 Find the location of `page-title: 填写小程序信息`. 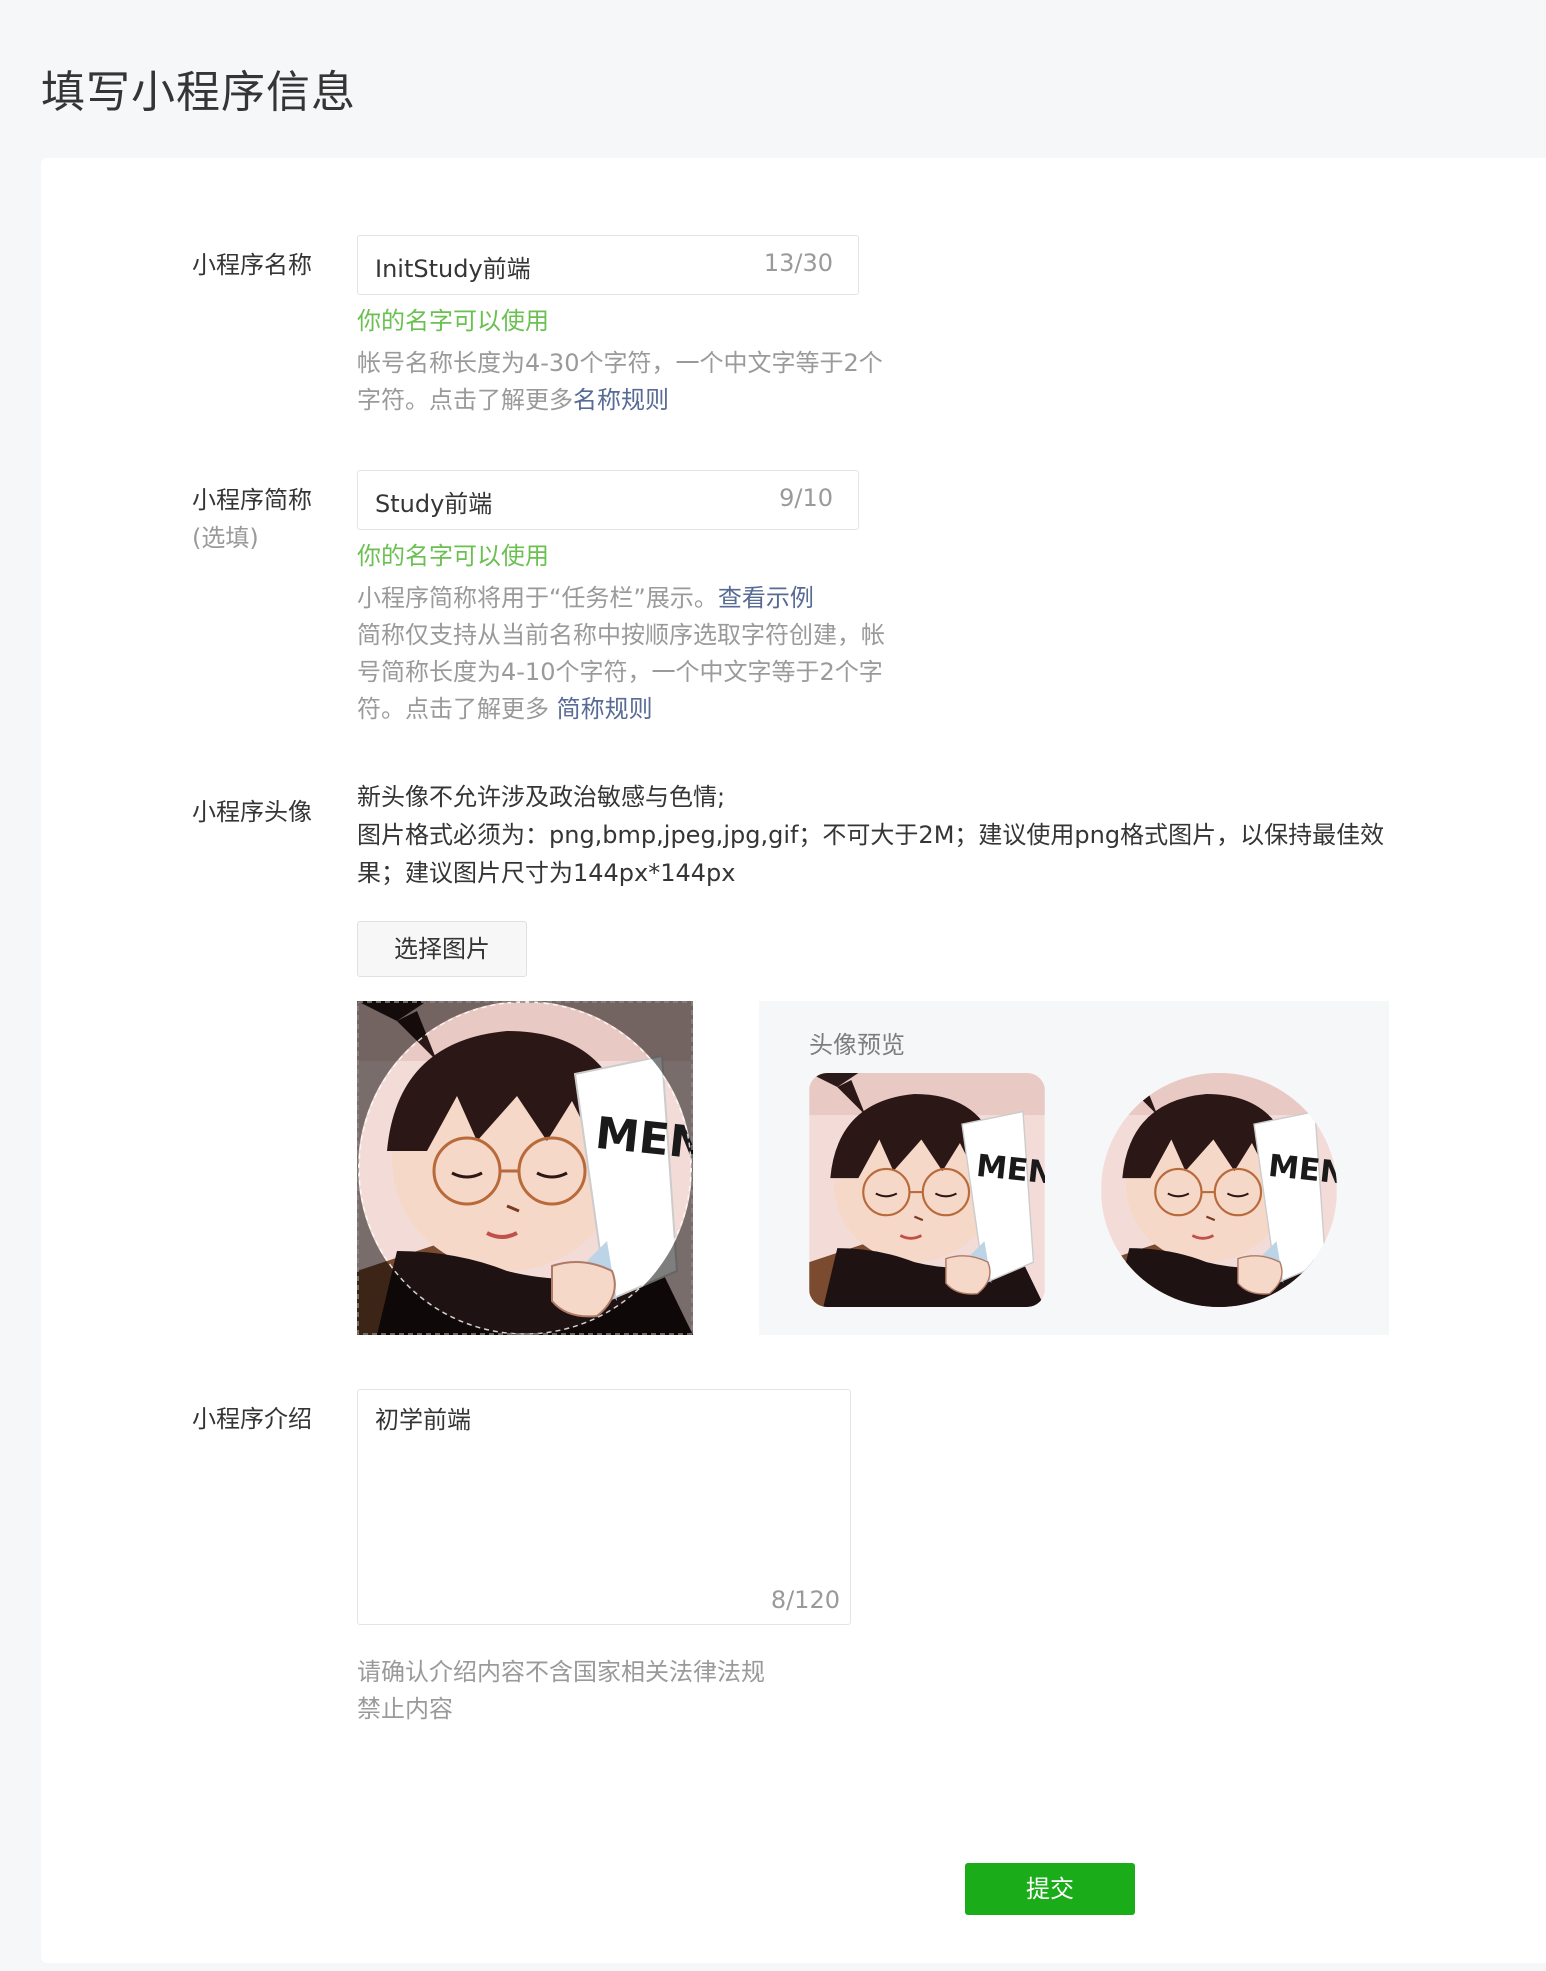

page-title: 填写小程序信息 is located at coordinates (198, 92).